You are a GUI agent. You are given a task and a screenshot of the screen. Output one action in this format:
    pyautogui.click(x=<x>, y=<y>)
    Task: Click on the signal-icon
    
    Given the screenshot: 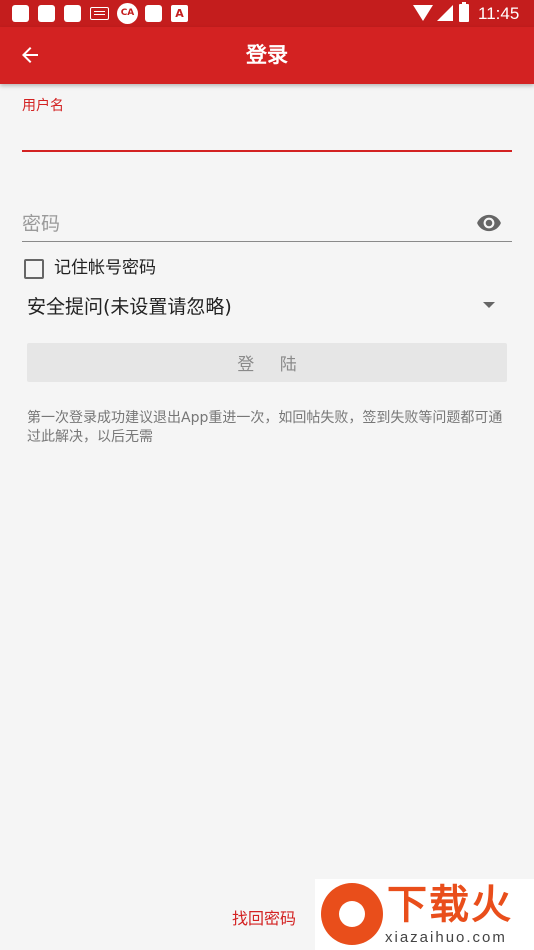 What is the action you would take?
    pyautogui.click(x=445, y=13)
    